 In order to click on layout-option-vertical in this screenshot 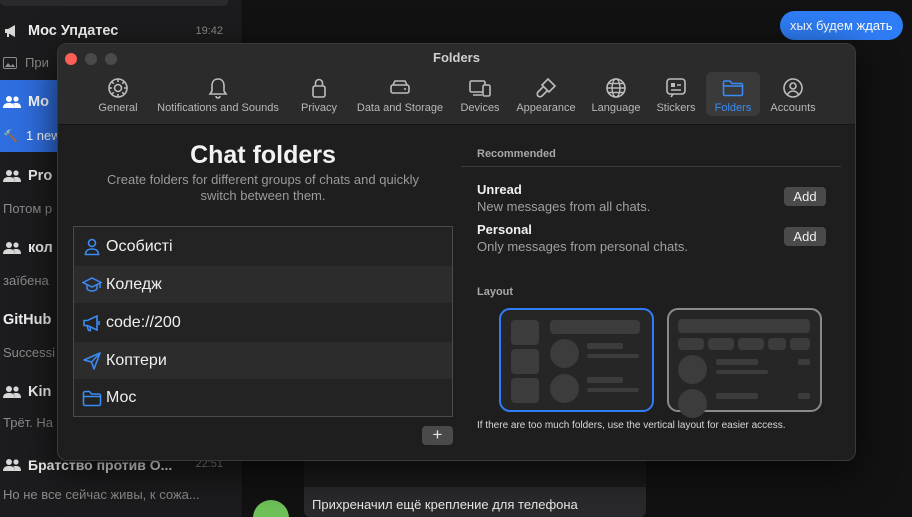, I will do `click(576, 360)`.